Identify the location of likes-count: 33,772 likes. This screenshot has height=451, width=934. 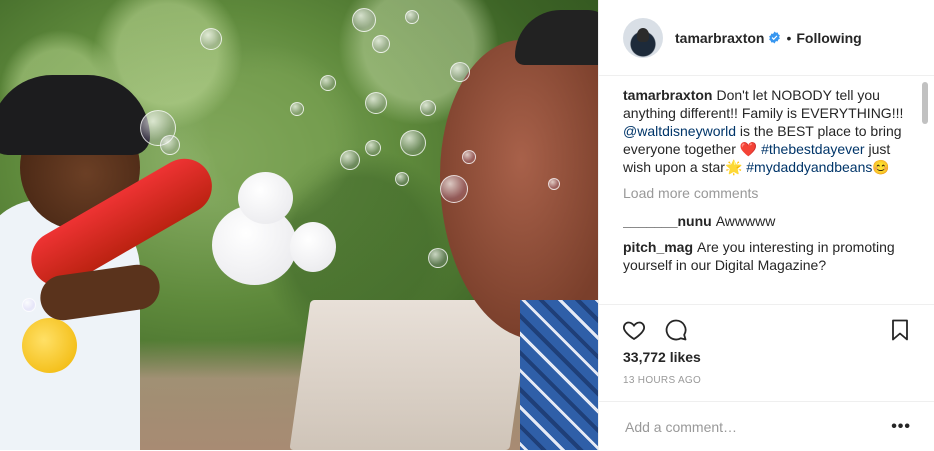
(662, 357).